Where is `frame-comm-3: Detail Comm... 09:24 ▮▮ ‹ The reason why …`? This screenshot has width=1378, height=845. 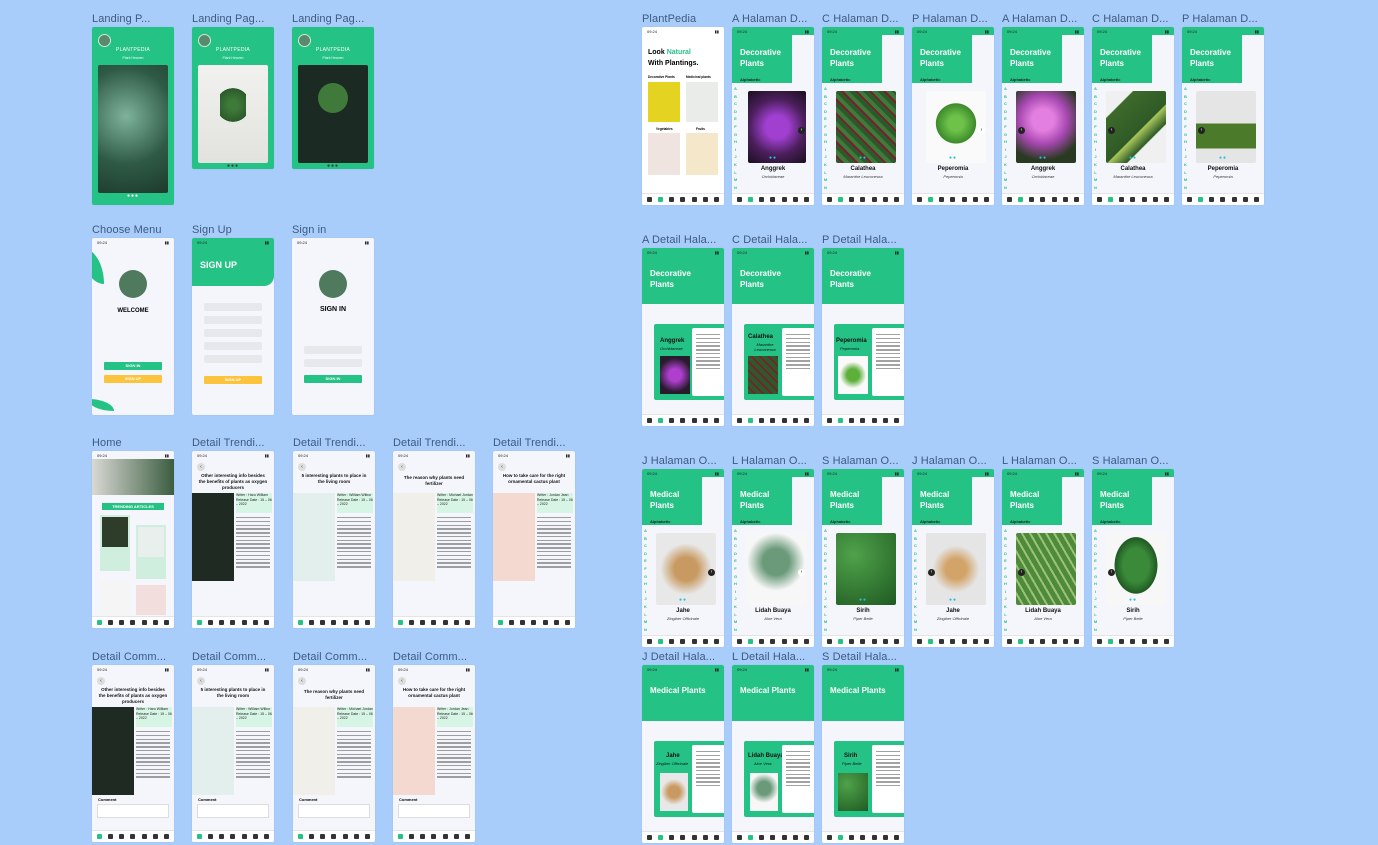 frame-comm-3: Detail Comm... 09:24 ▮▮ ‹ The reason why … is located at coordinates (334, 746).